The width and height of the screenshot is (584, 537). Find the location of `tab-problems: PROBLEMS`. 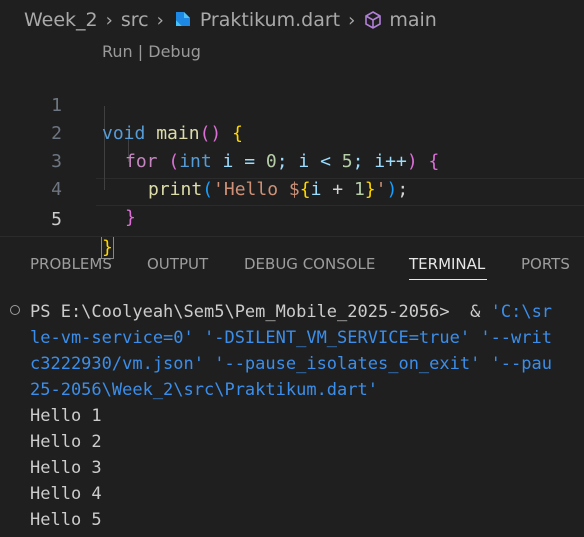

tab-problems: PROBLEMS is located at coordinates (71, 264).